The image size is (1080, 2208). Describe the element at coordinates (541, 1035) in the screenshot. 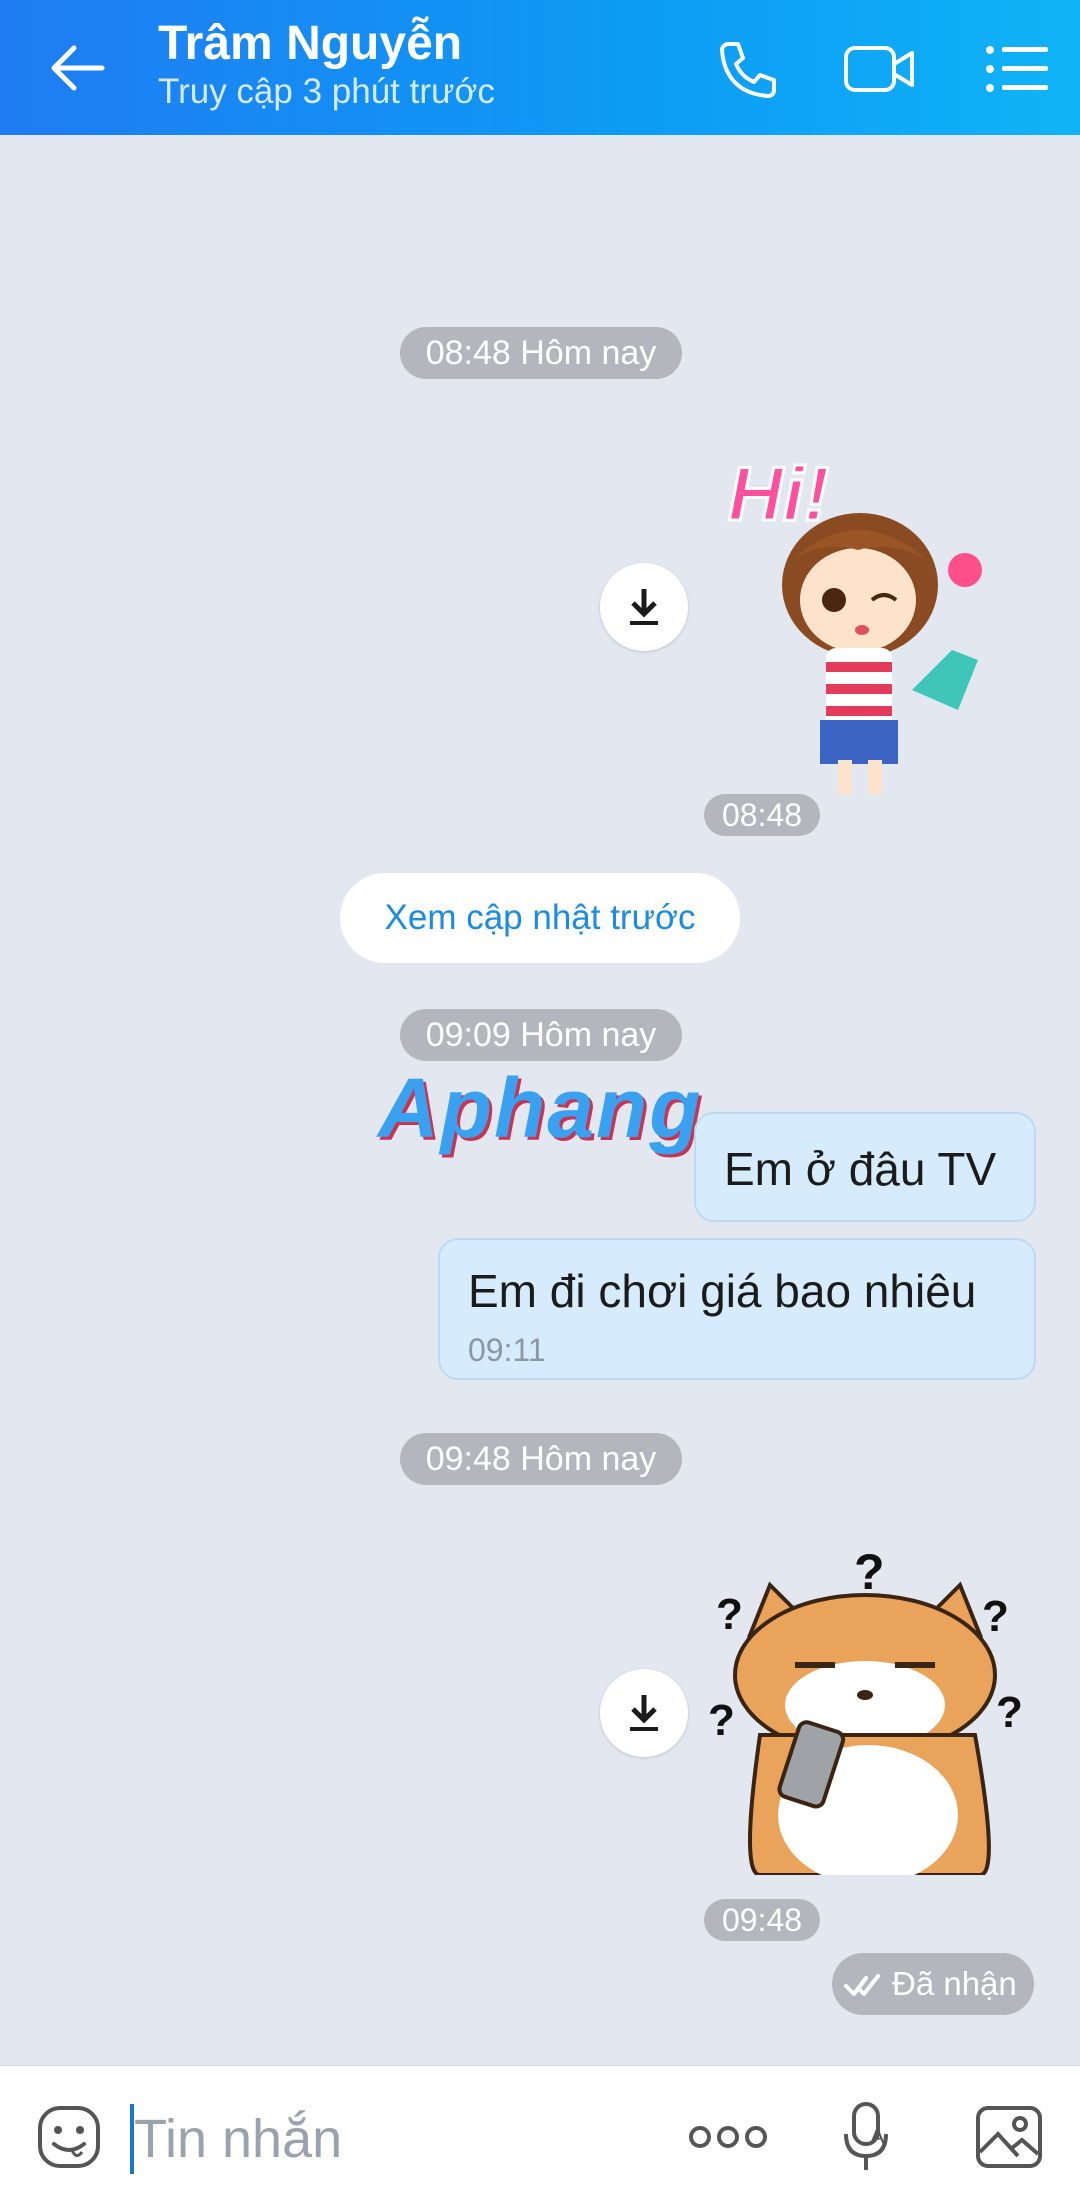

I see `date-divider: 09:09 Hôm nay` at that location.